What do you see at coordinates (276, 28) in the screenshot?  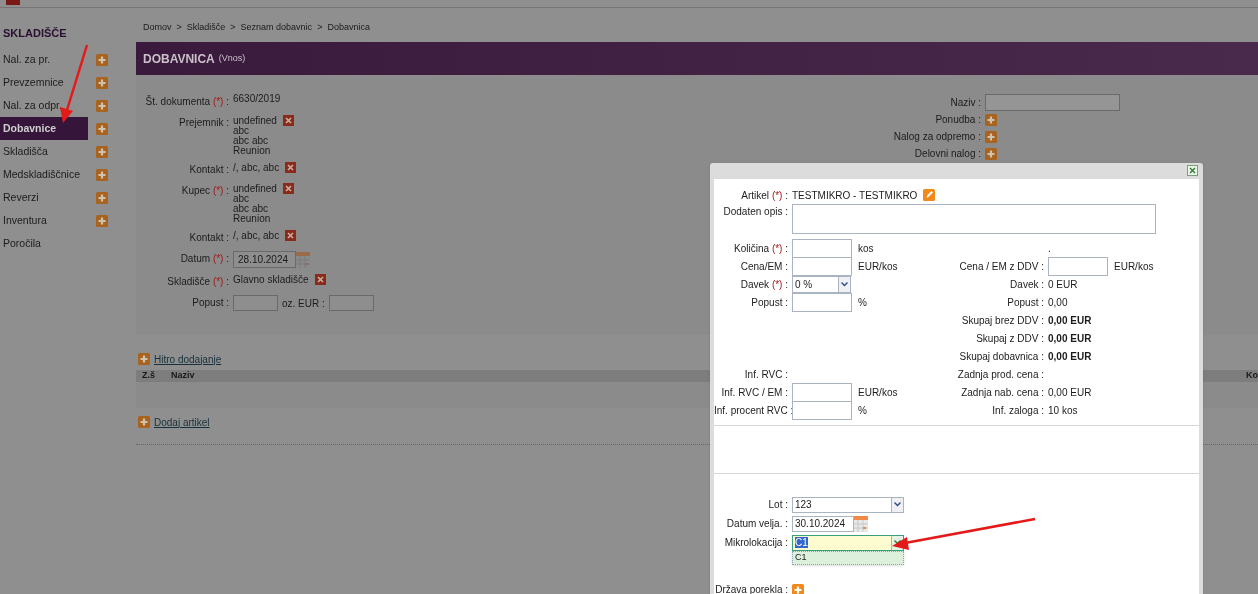 I see `breadcrumb-link: Seznam dobavnic` at bounding box center [276, 28].